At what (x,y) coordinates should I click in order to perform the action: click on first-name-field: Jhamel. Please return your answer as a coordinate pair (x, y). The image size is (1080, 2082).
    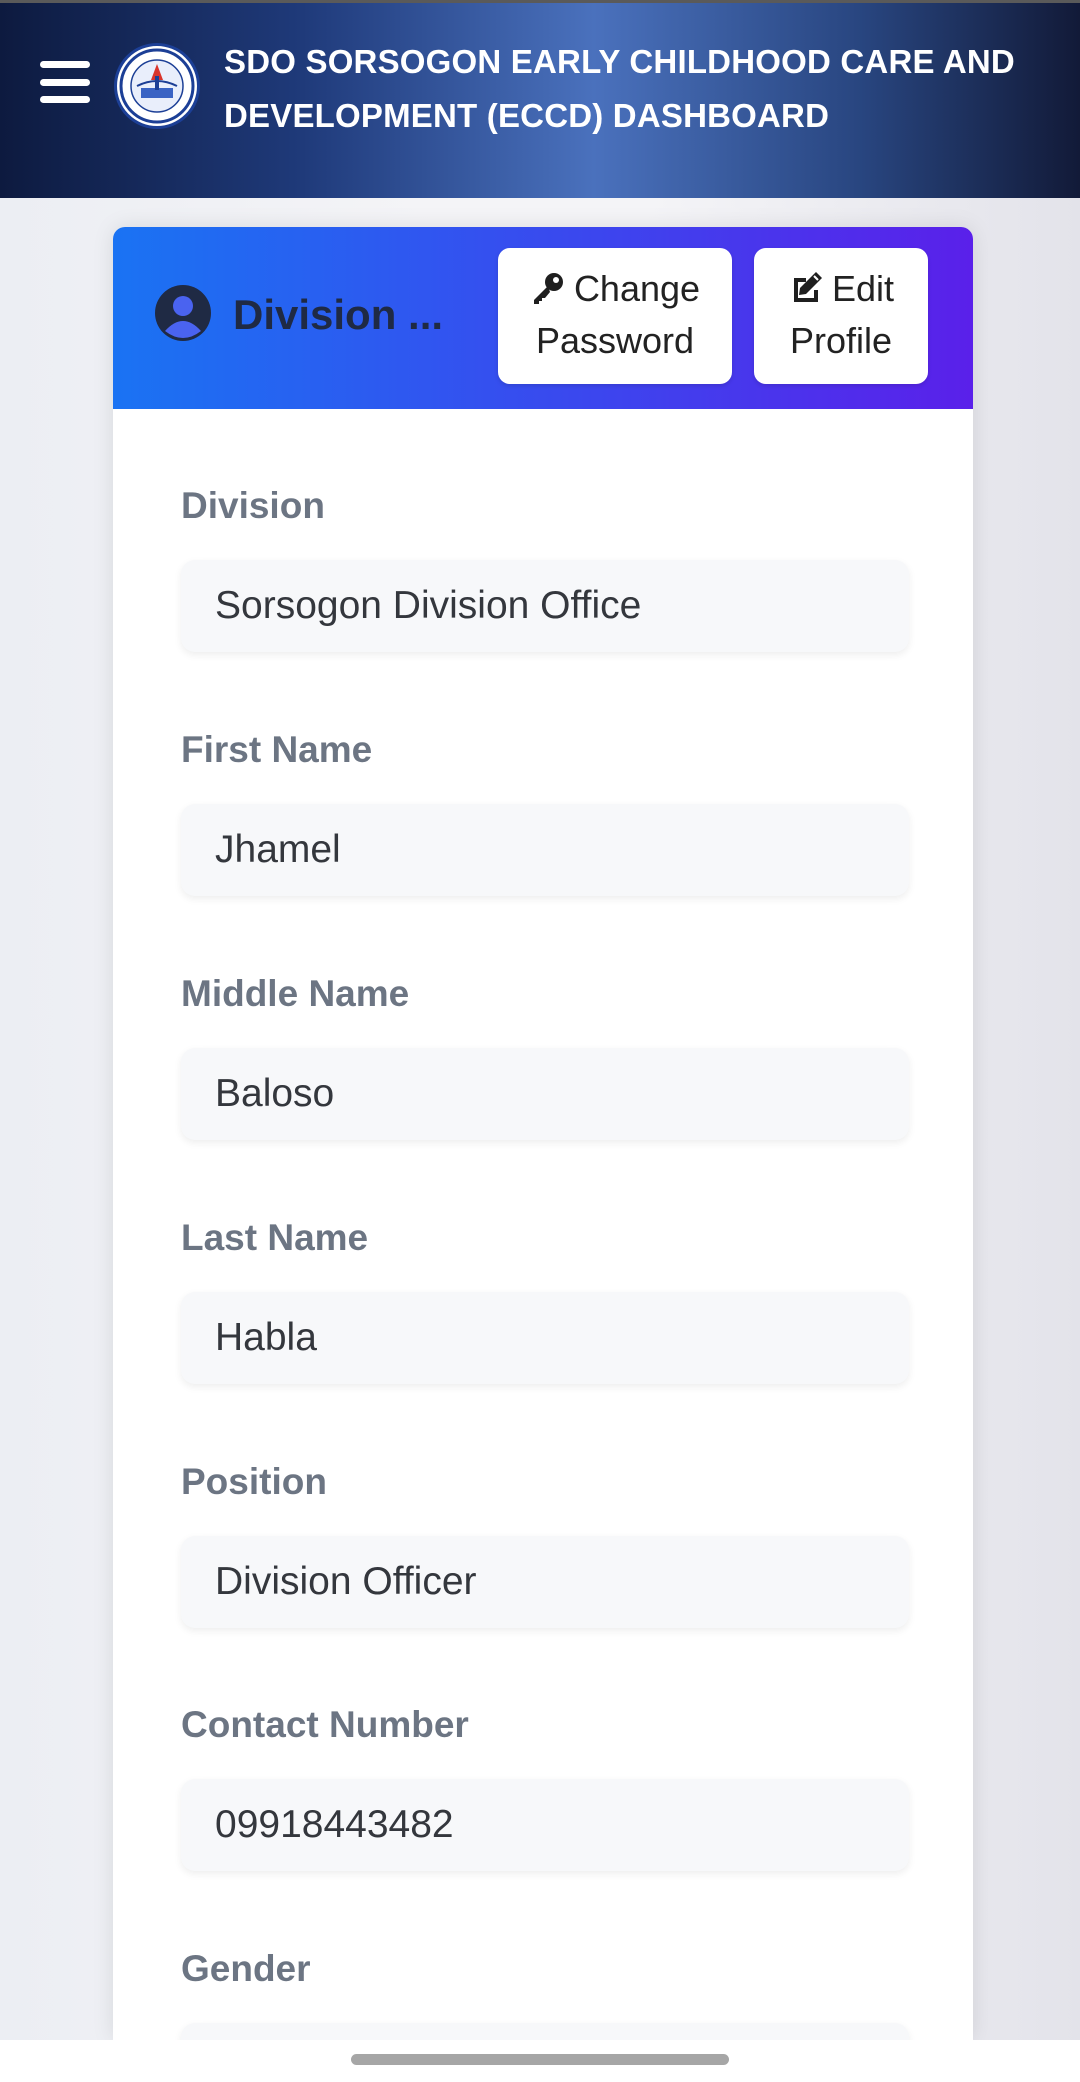
    Looking at the image, I should click on (545, 850).